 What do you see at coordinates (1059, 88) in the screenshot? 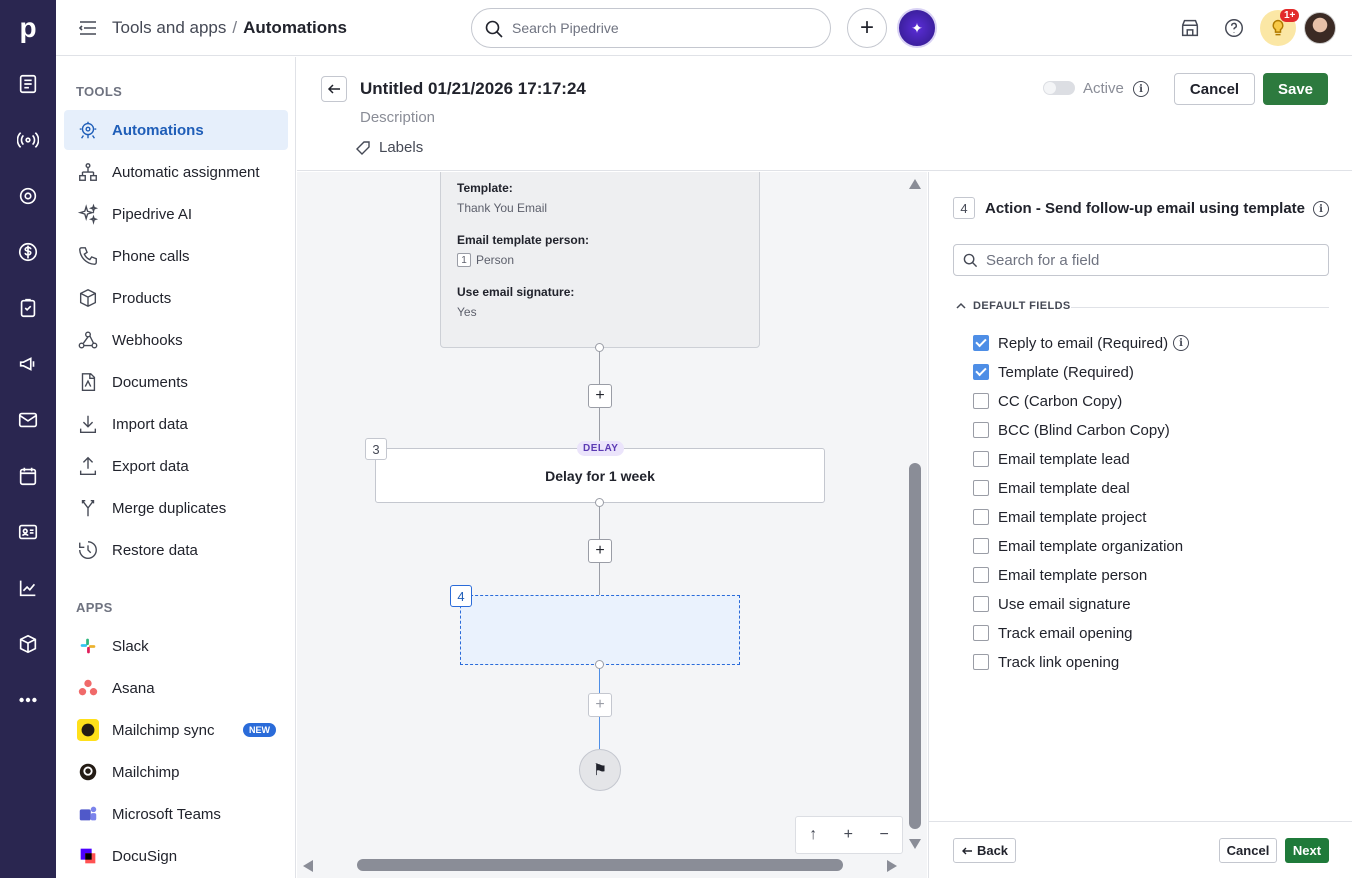
I see `active-toggle` at bounding box center [1059, 88].